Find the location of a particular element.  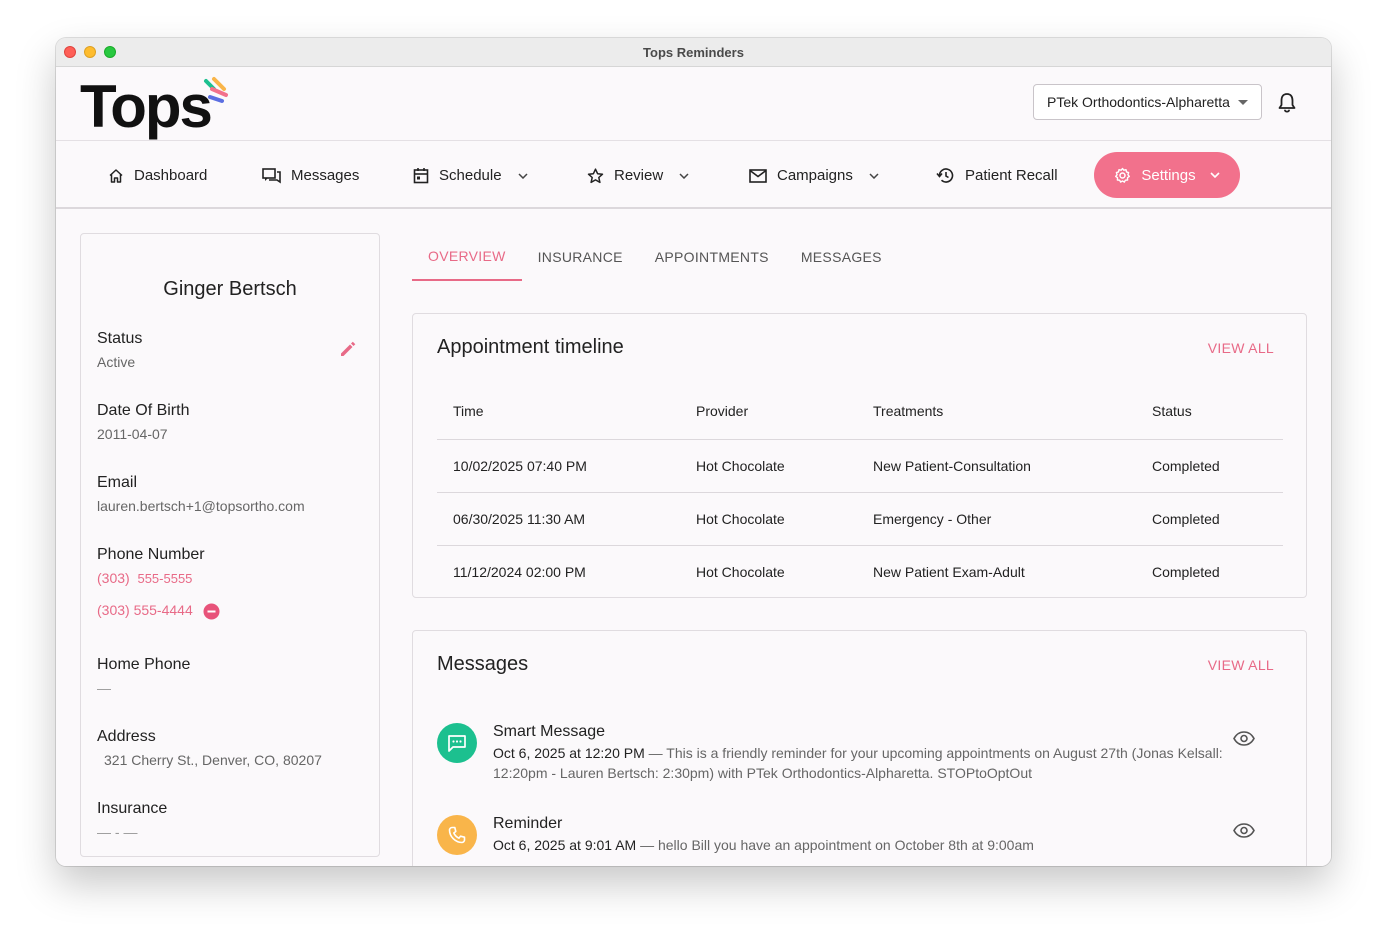

appointment-treatment: New Patient Exam-Adult is located at coordinates (949, 571).